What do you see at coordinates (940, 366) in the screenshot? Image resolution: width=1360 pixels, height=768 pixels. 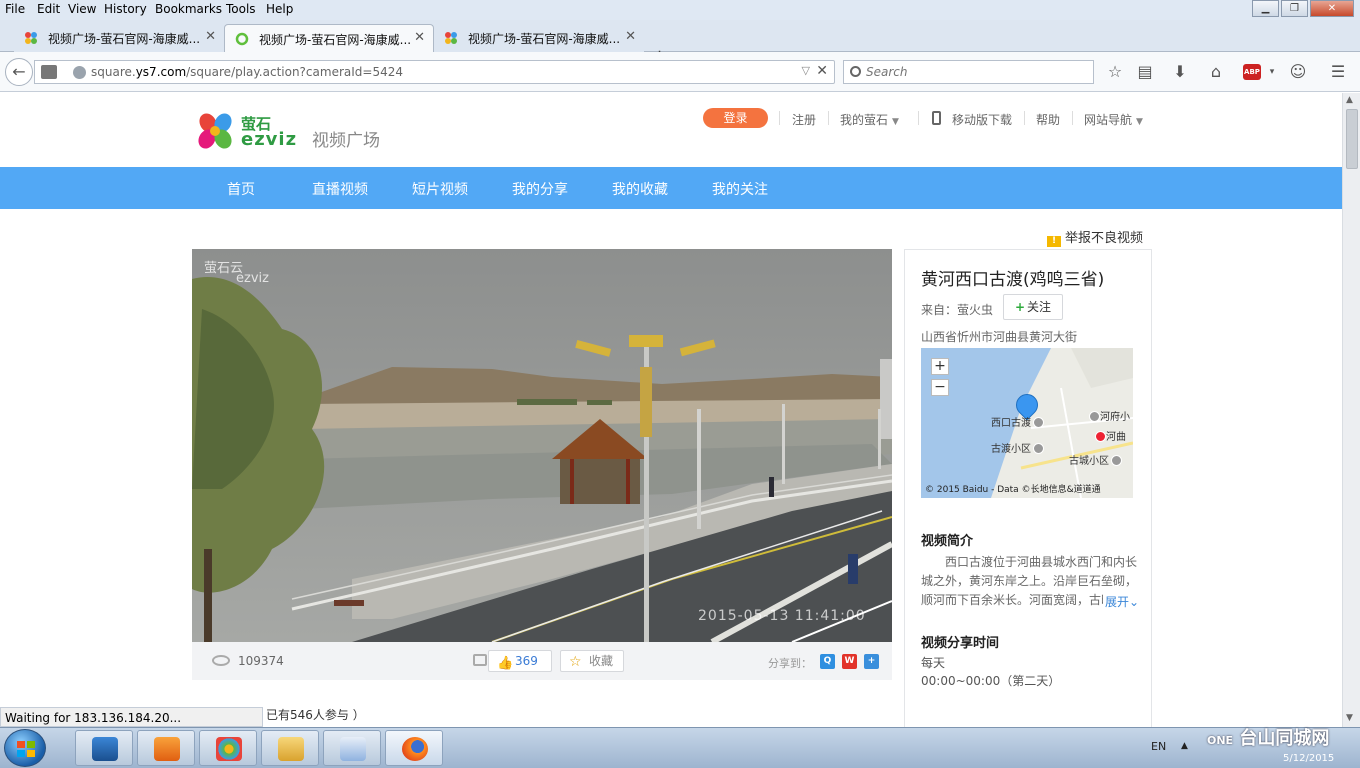 I see `map-zoom-in-button: +` at bounding box center [940, 366].